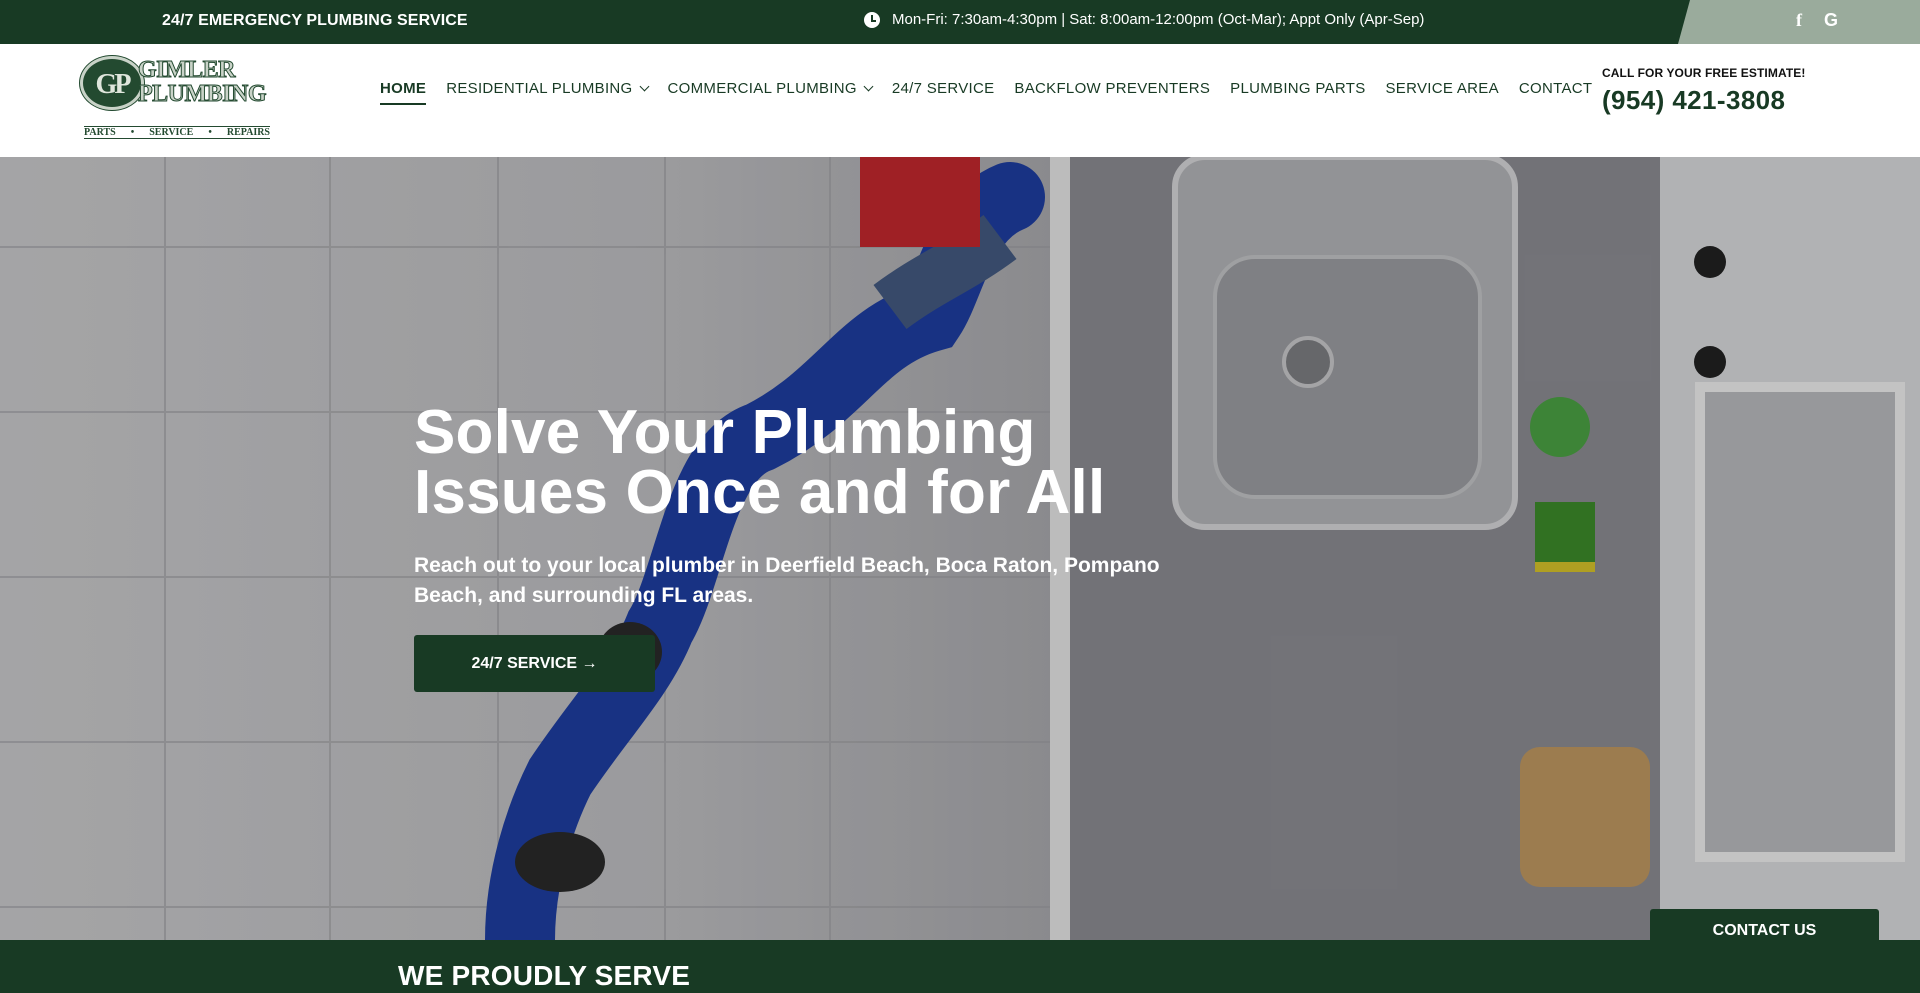 The width and height of the screenshot is (1920, 993). I want to click on nav-item-contact: CONTACT, so click(1555, 92).